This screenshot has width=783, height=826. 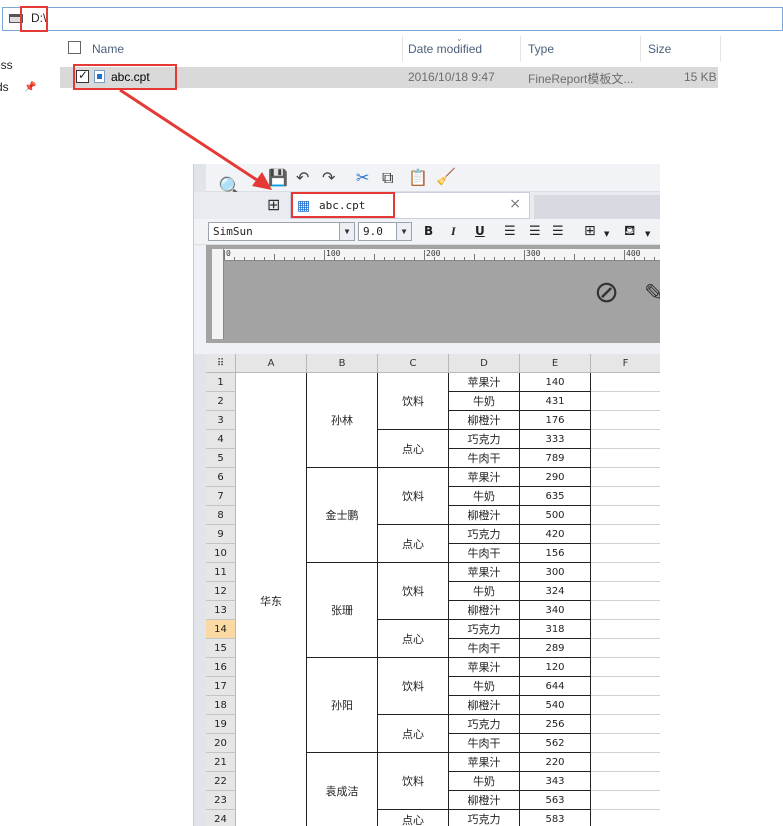 What do you see at coordinates (342, 610) in the screenshot?
I see `person-cell: 张珊` at bounding box center [342, 610].